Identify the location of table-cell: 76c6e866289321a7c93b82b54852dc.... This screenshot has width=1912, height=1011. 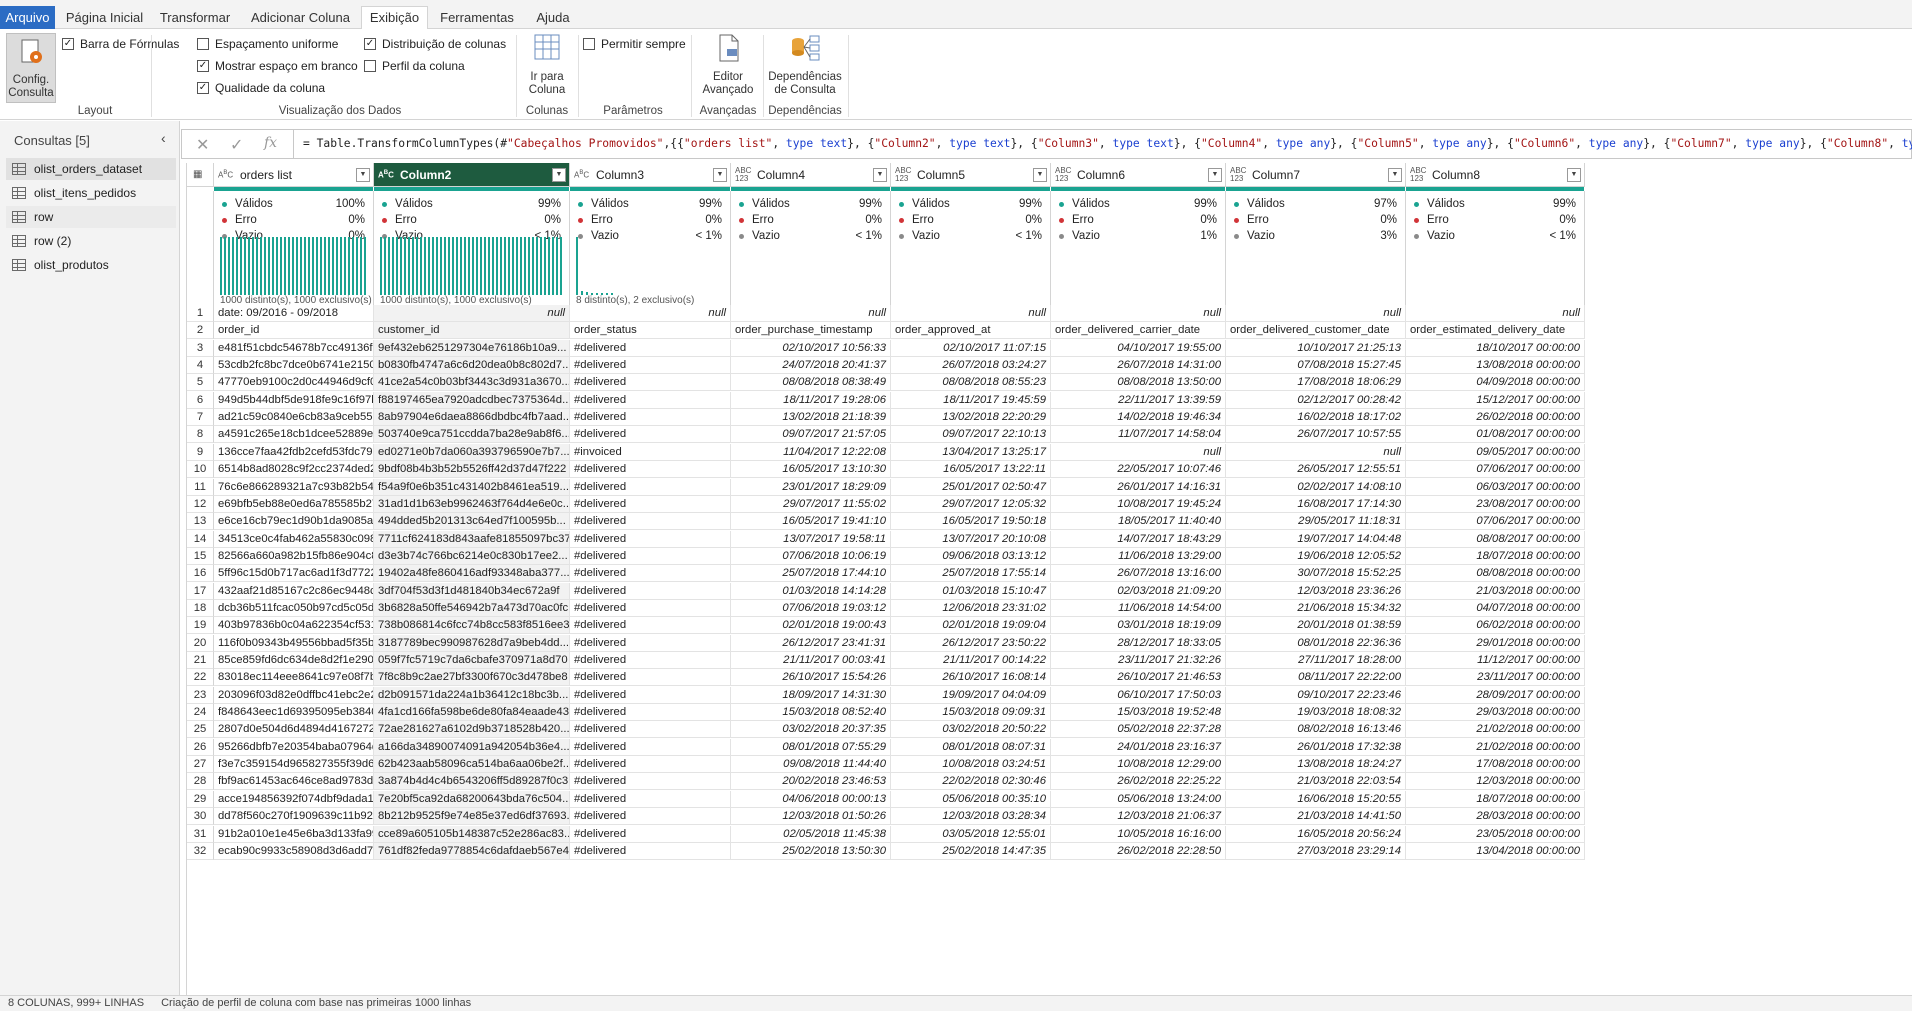
(294, 487).